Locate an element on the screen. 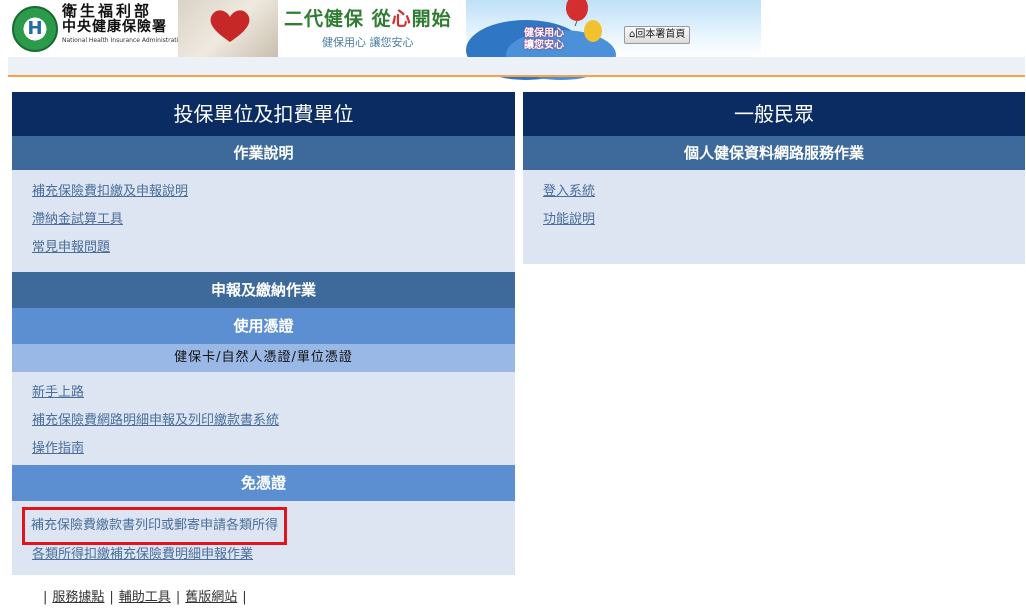 The image size is (1026, 616). personal-service-section-header: 個人健保資料網路服務作業 is located at coordinates (774, 153).